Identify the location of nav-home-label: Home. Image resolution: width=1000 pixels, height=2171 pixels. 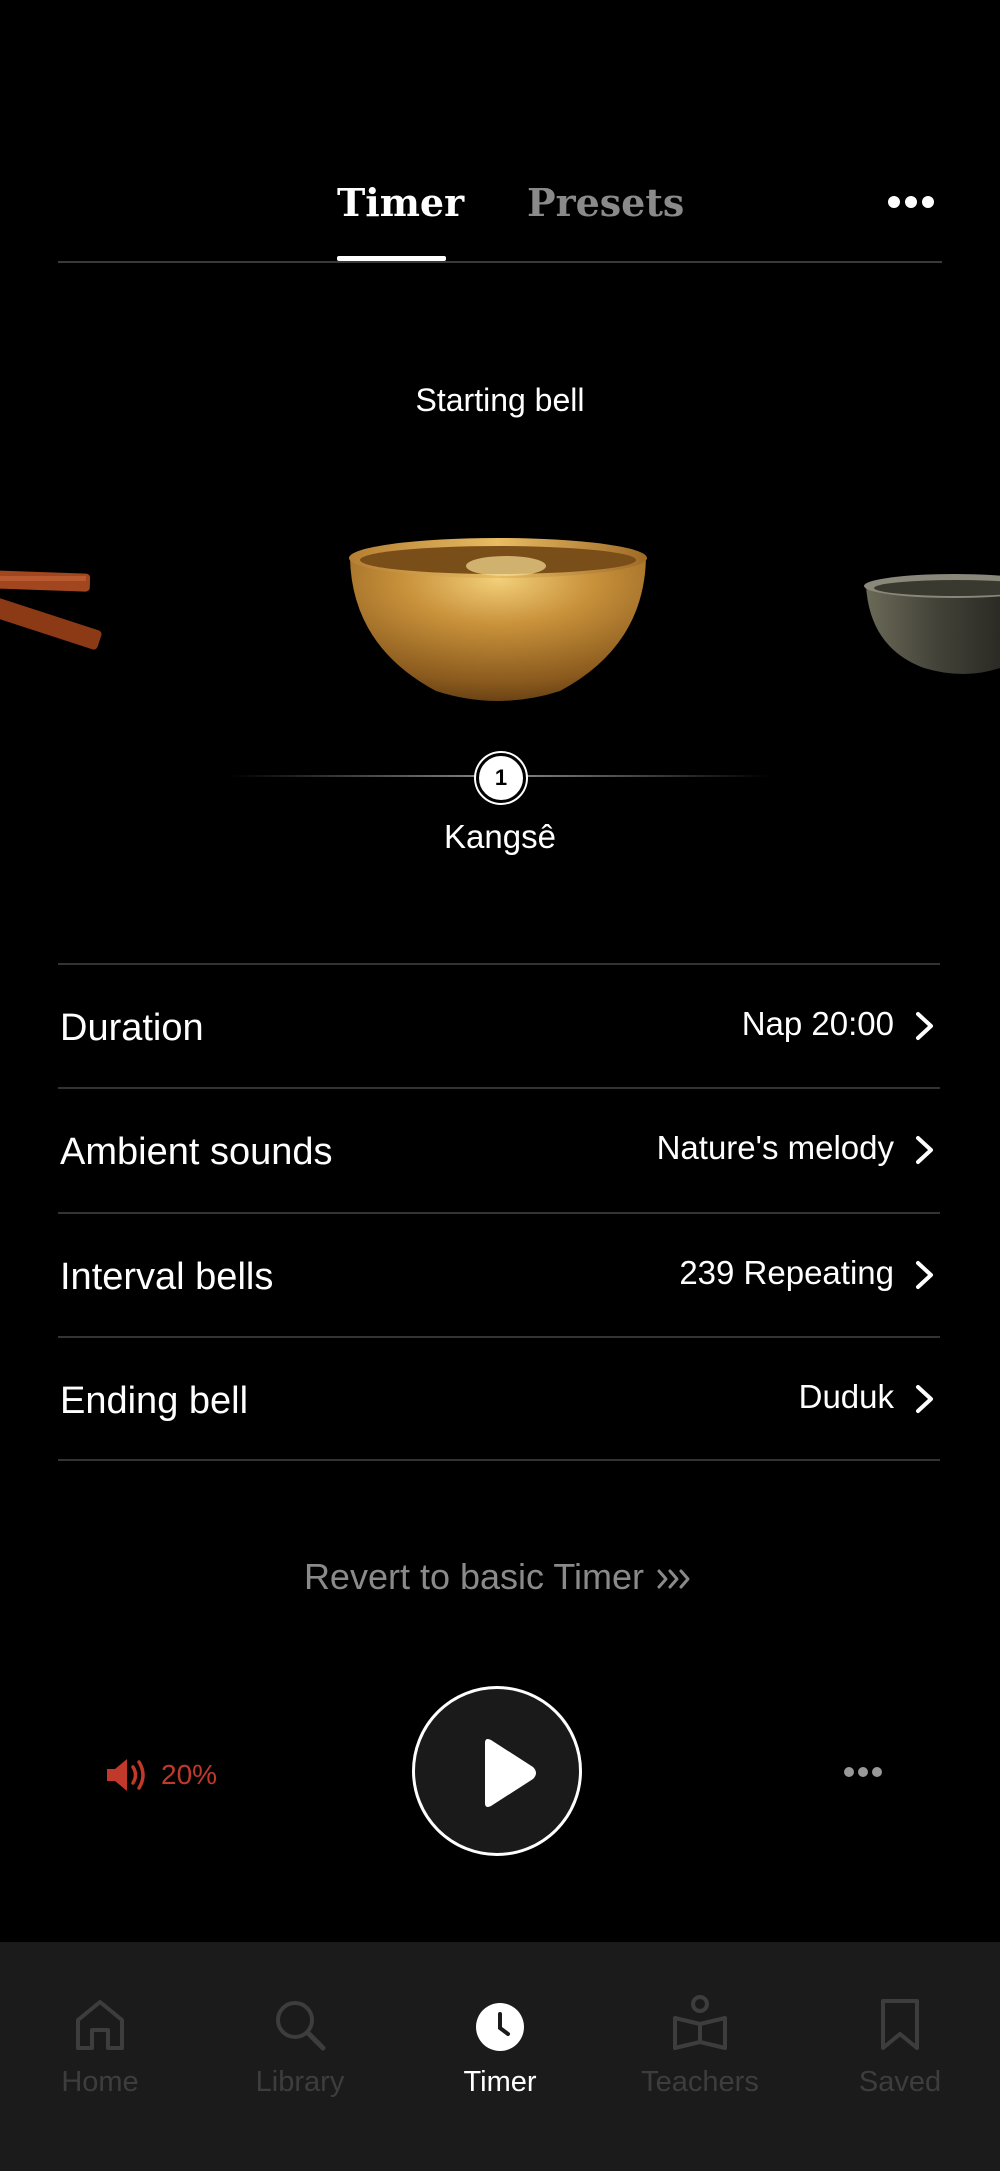
(100, 2082).